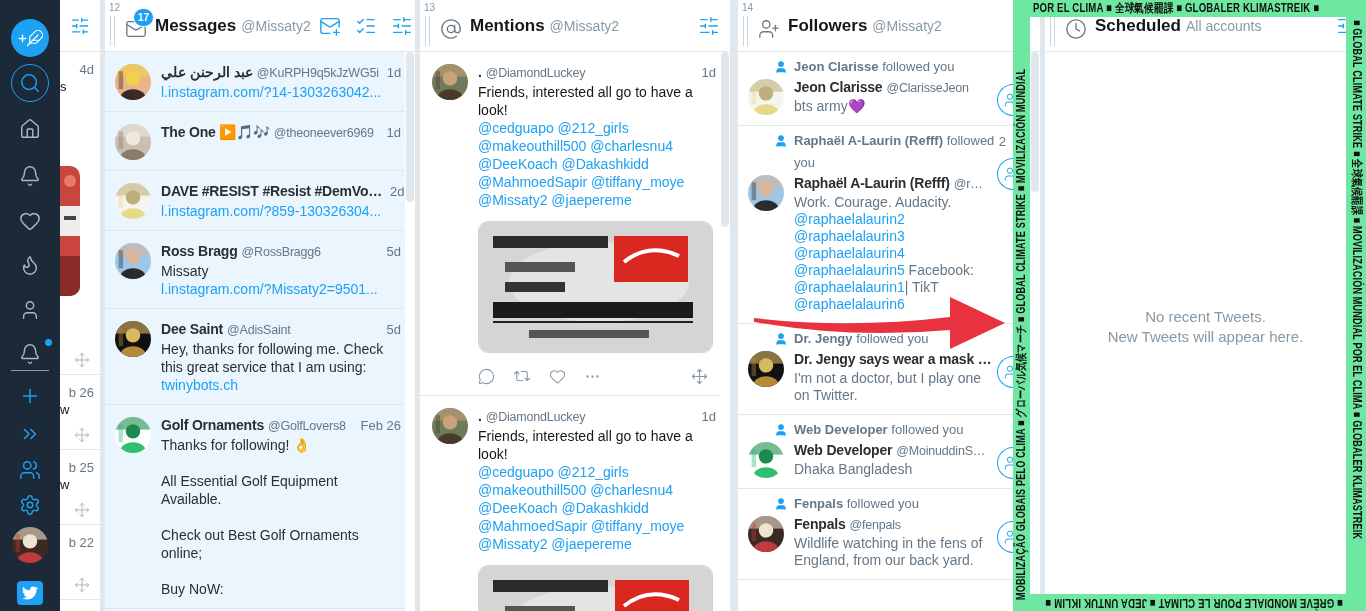 The image size is (1366, 611). Describe the element at coordinates (199, 251) in the screenshot. I see `user-name: Ross Bragg` at that location.